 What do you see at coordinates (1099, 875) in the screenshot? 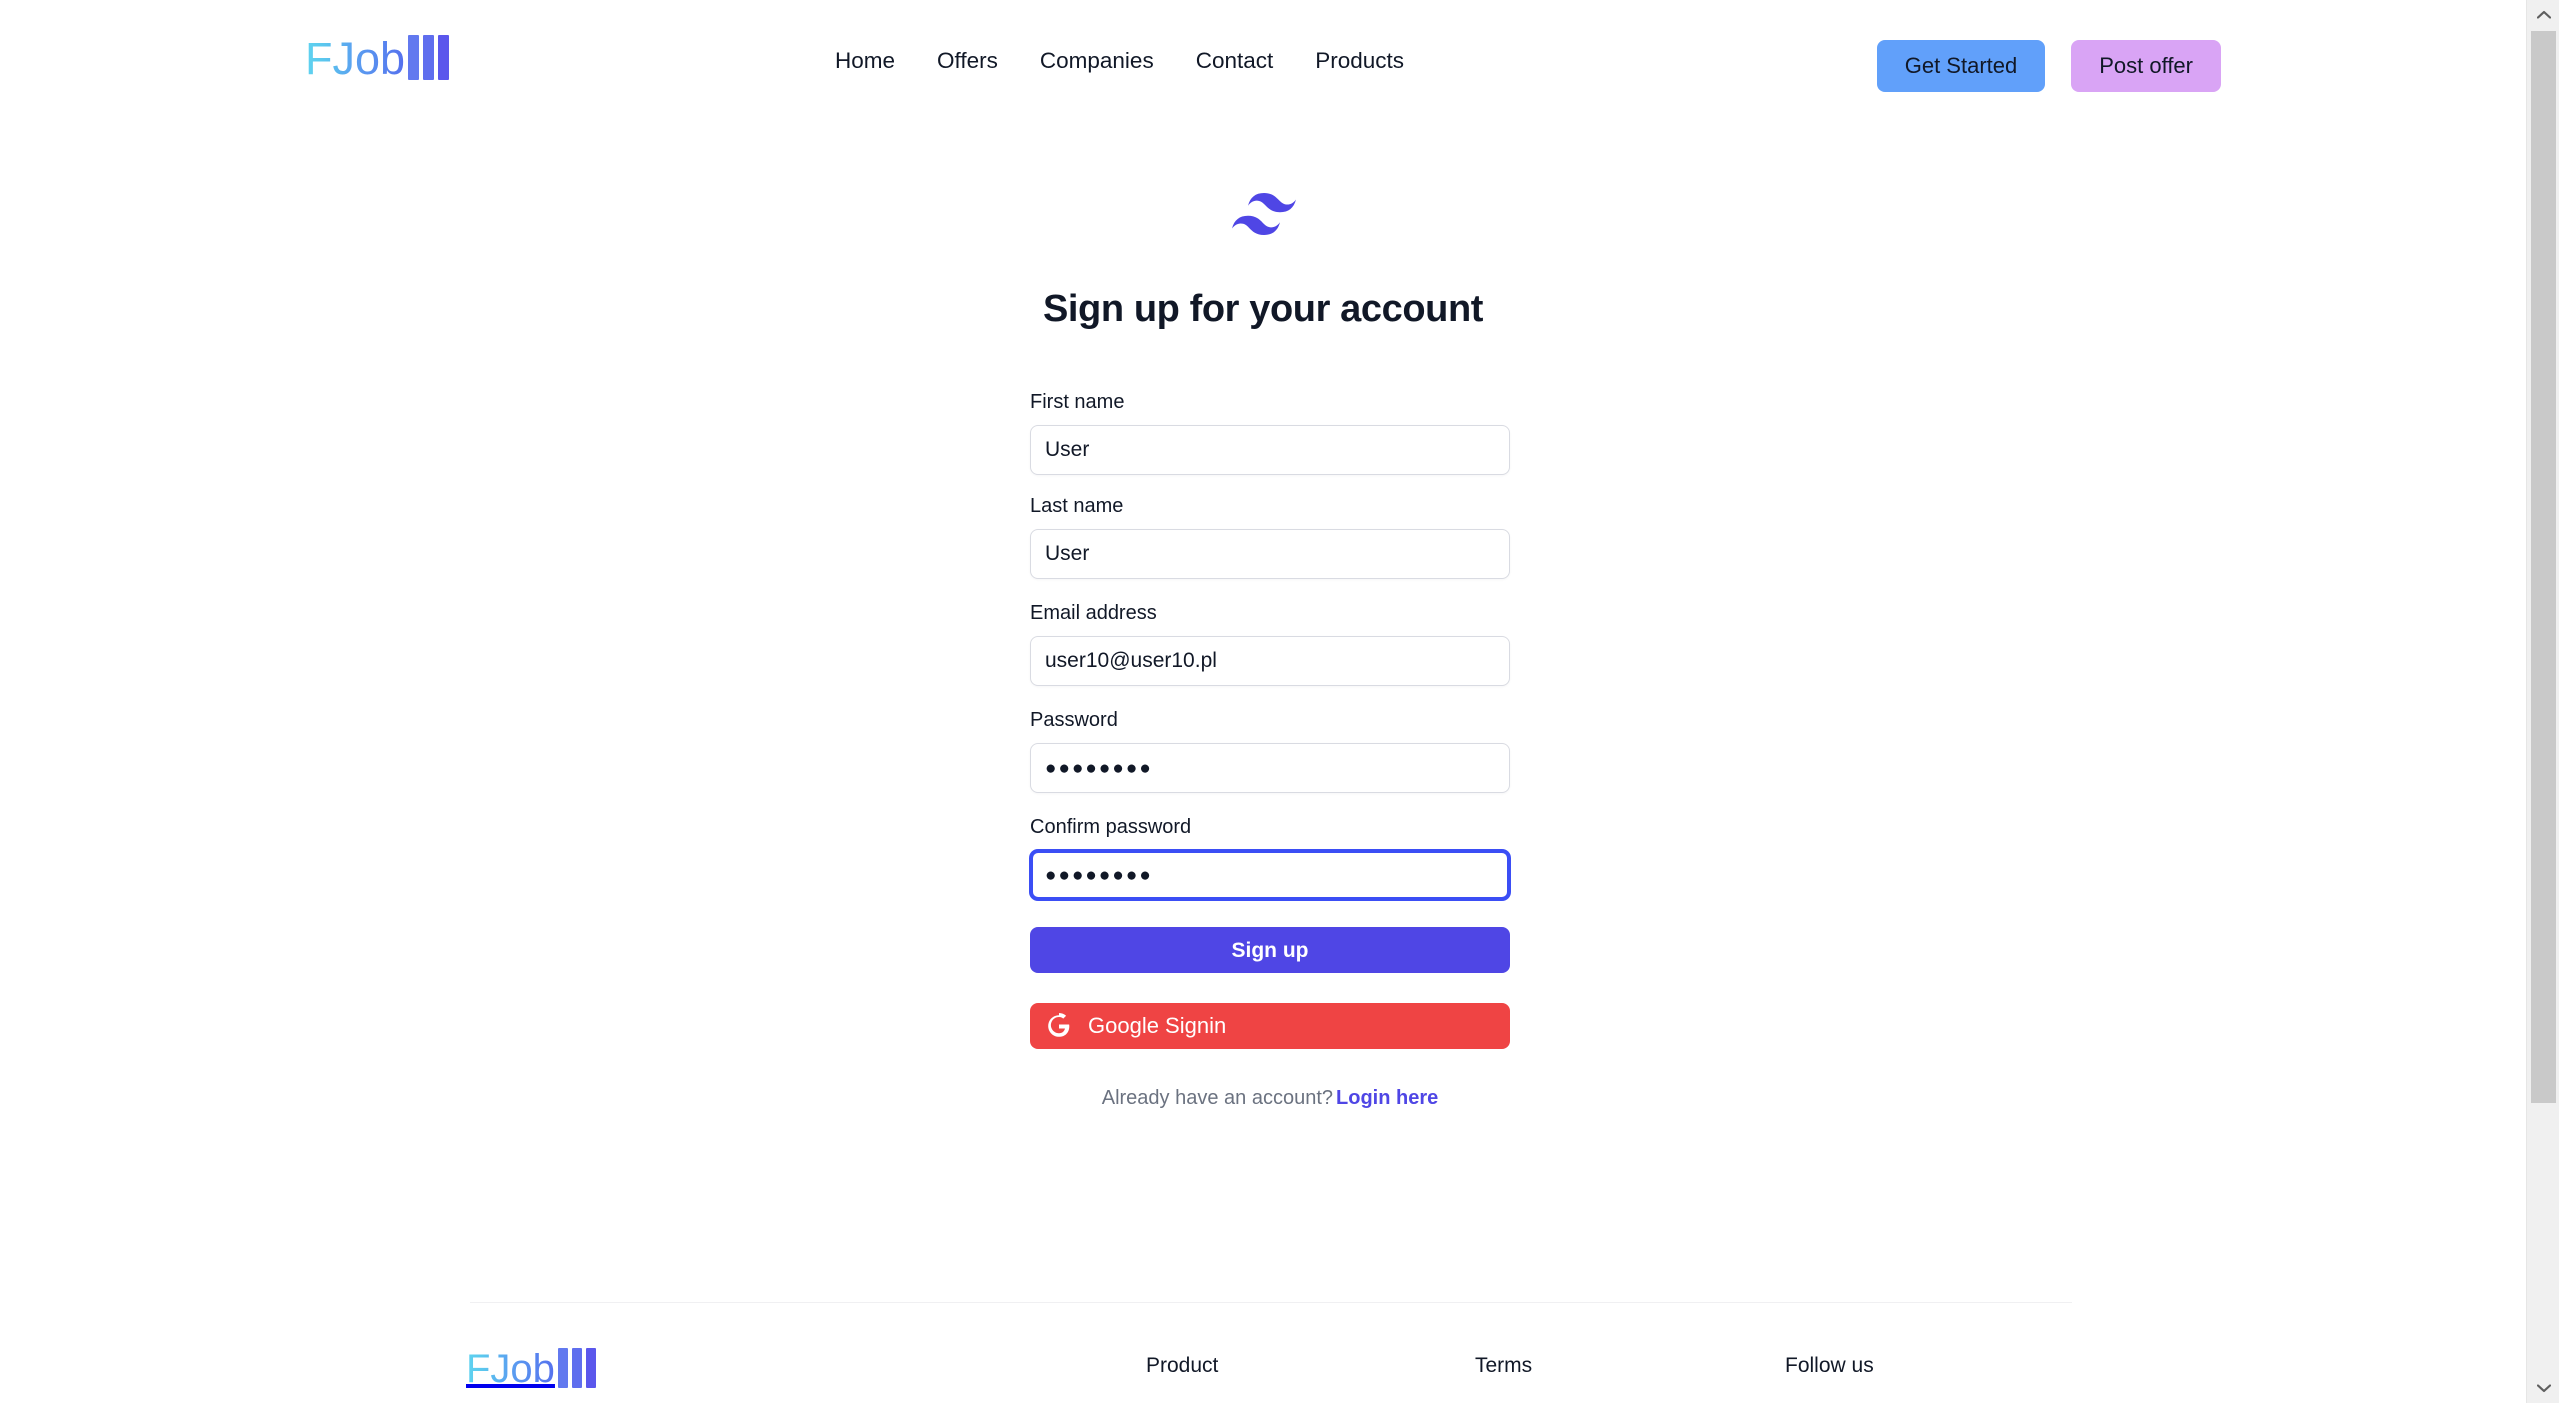
I see `confirm-password-masked-value: ●●●●●●●●` at bounding box center [1099, 875].